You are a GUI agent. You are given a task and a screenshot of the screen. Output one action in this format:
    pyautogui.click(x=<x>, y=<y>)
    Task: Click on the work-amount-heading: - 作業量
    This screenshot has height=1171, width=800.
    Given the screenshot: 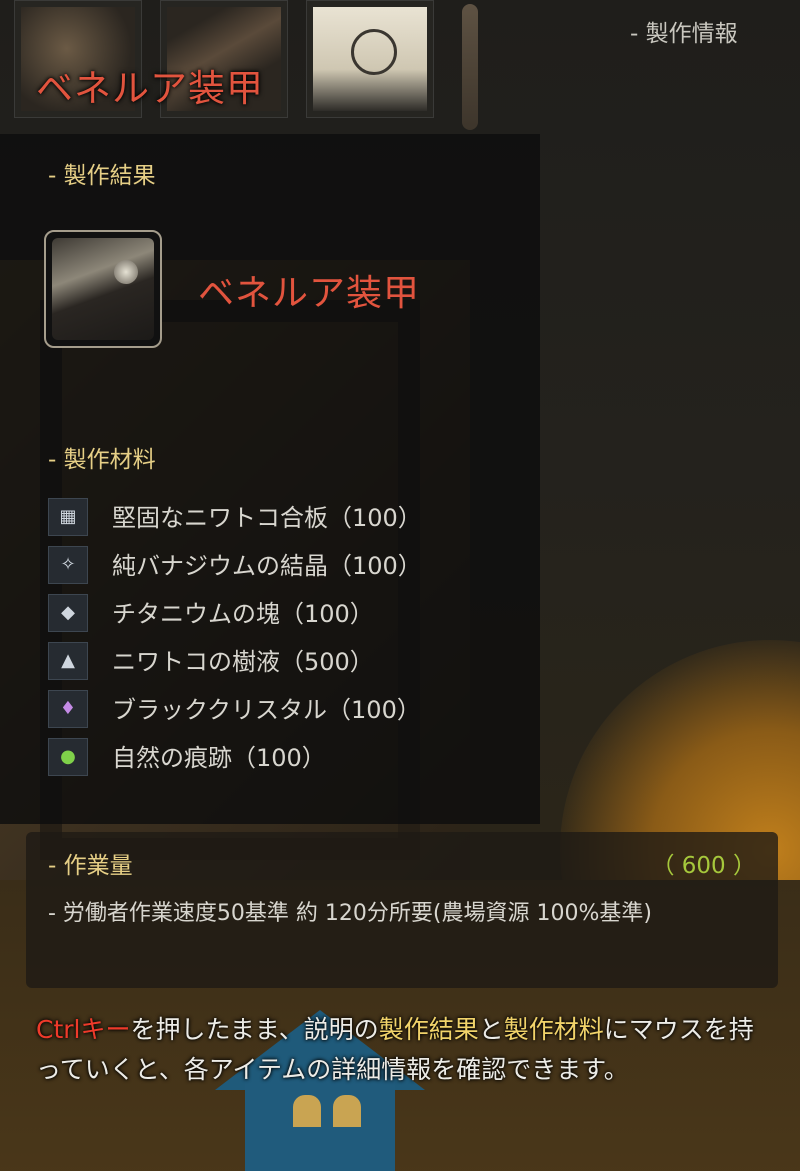 What is the action you would take?
    pyautogui.click(x=90, y=866)
    